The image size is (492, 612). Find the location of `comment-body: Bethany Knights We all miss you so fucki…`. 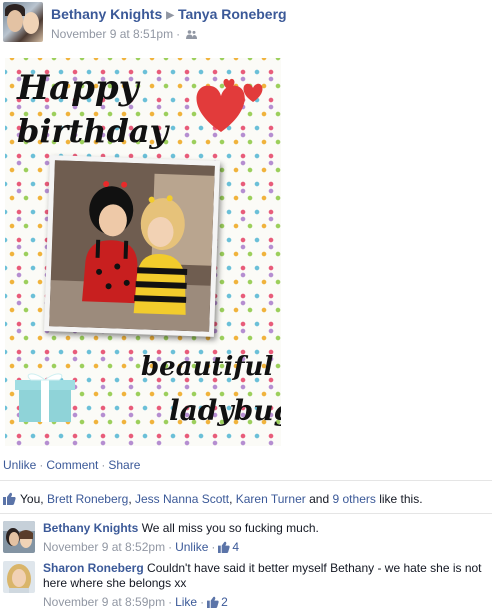

comment-body: Bethany Knights We all miss you so fucki… is located at coordinates (263, 538).